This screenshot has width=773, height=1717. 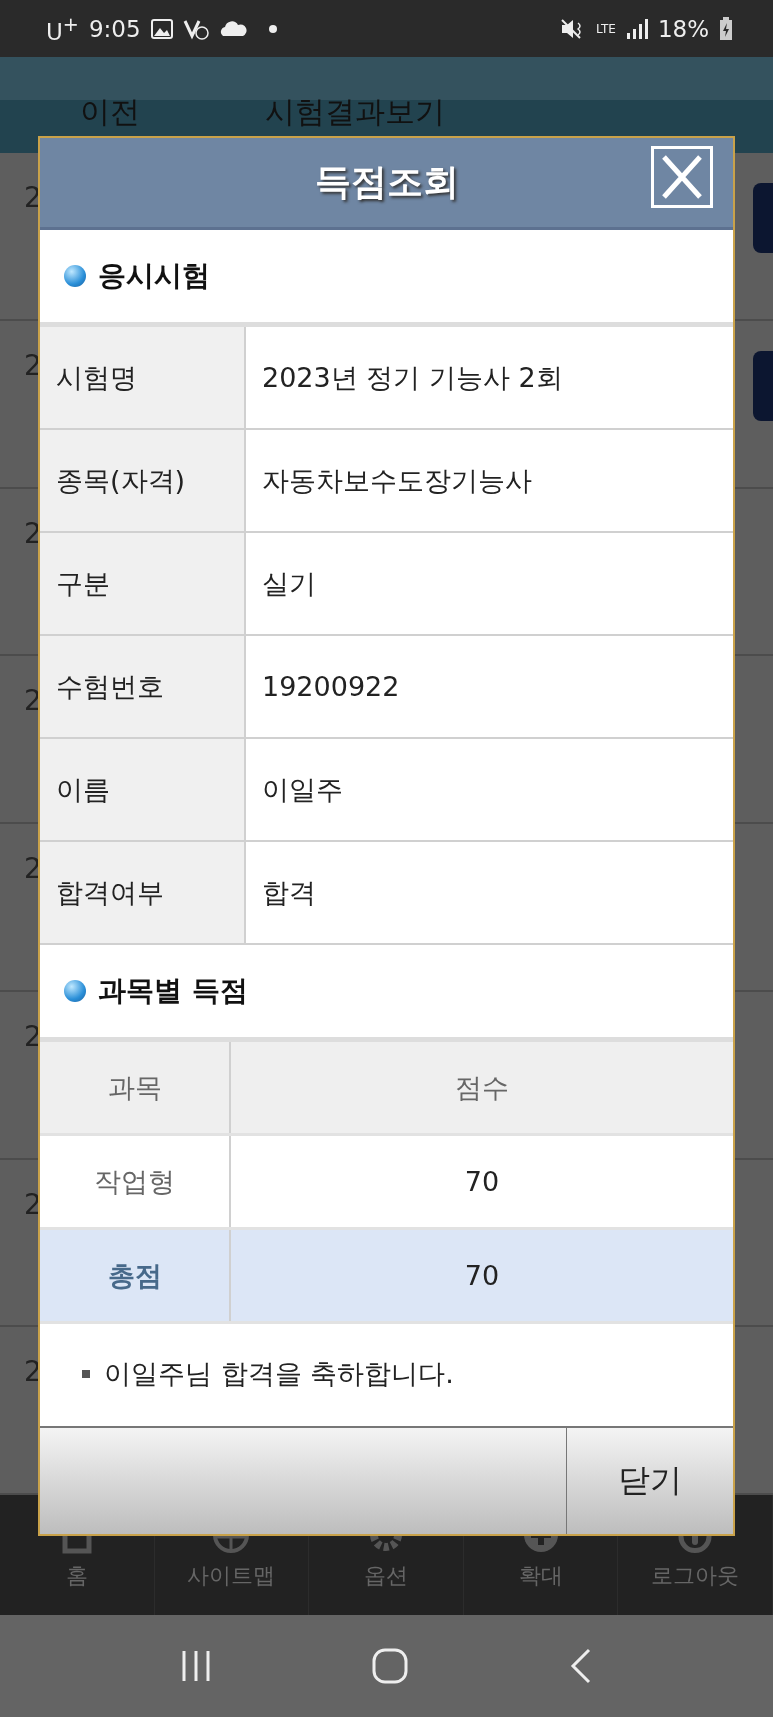 I want to click on dot-icon, so click(x=272, y=28).